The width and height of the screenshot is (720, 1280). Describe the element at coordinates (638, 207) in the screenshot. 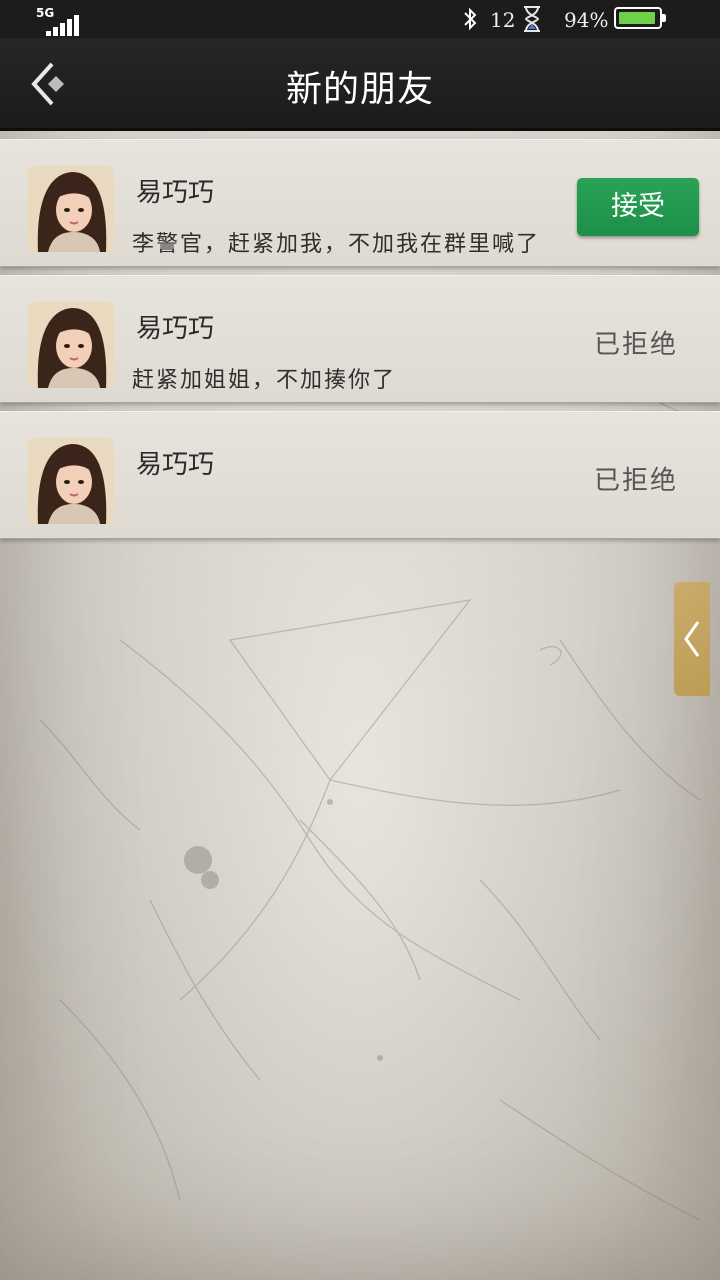

I see `accept-button: 接受` at that location.